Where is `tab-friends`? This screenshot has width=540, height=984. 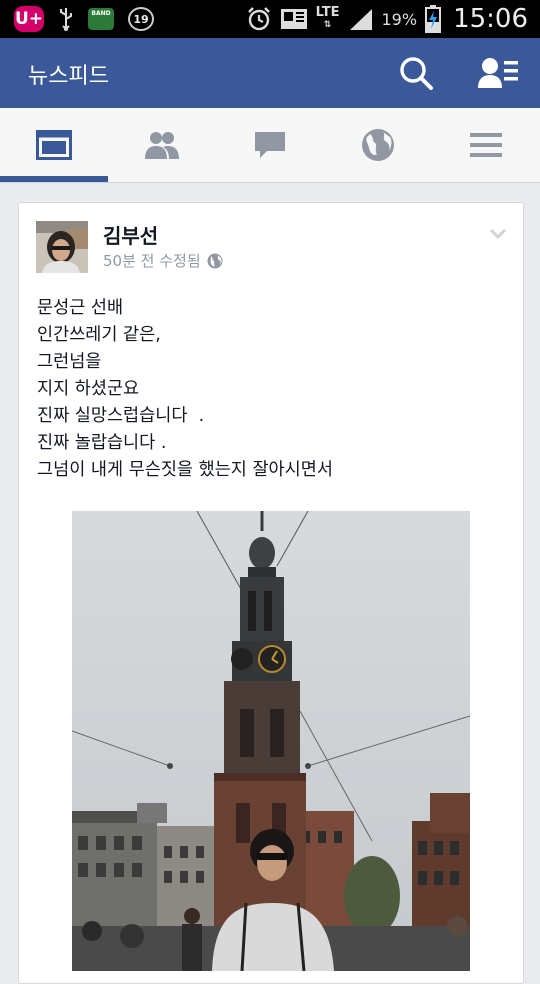 tab-friends is located at coordinates (162, 145).